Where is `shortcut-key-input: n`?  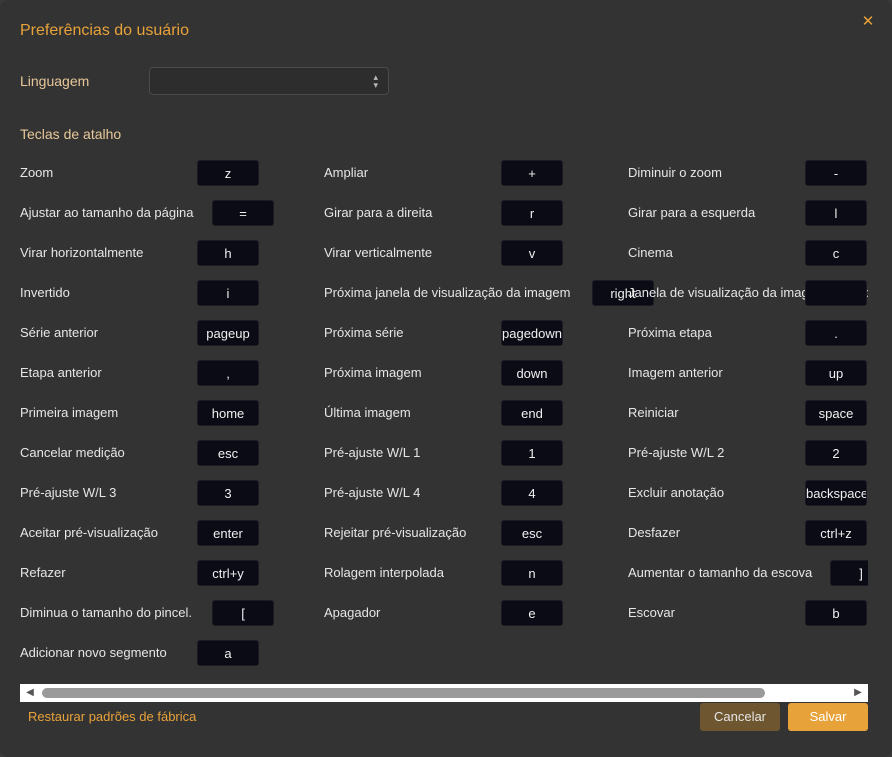 shortcut-key-input: n is located at coordinates (532, 573).